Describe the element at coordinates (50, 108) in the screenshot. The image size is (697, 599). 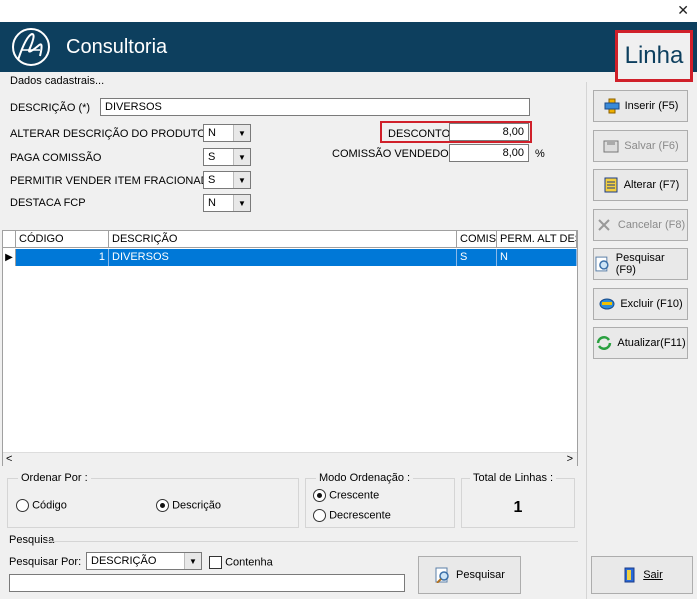
I see `descricao-label: DESCRIÇÃO (*)` at that location.